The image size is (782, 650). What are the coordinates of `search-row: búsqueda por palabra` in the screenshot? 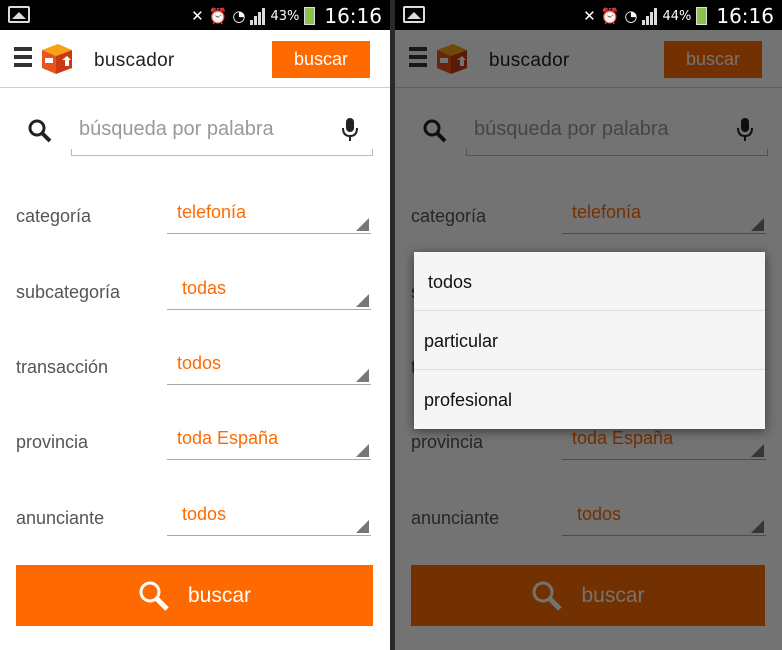 It's located at (195, 130).